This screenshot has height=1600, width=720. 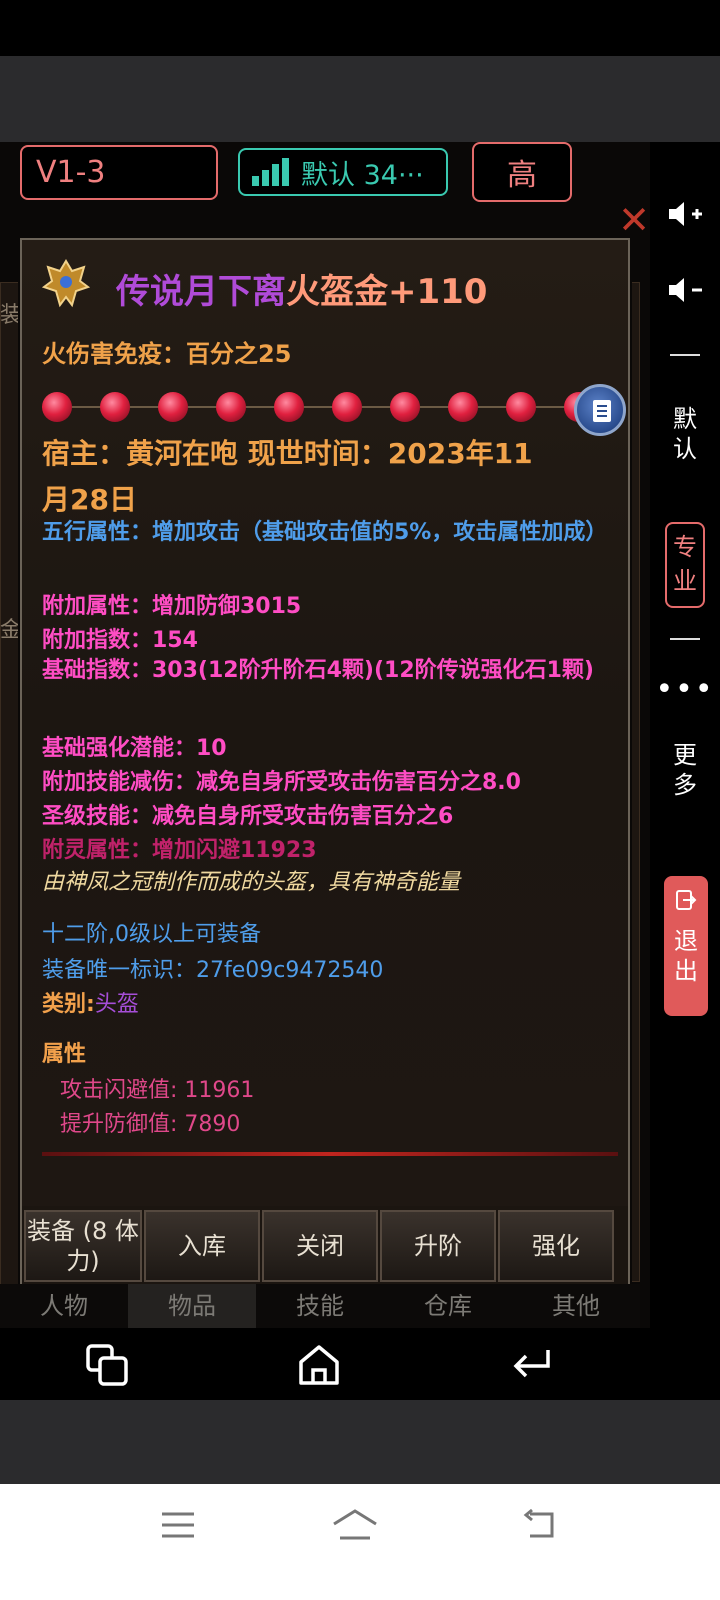 I want to click on attr-defense: 提升防御值: 7890, so click(x=150, y=1124).